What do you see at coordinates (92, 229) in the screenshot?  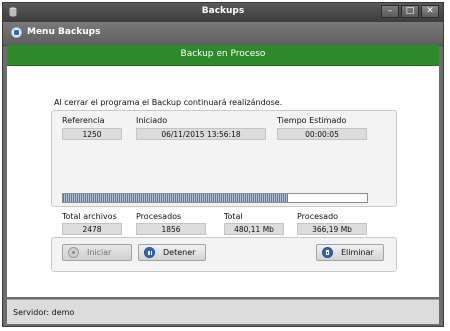 I see `total-archivos-value: 2478` at bounding box center [92, 229].